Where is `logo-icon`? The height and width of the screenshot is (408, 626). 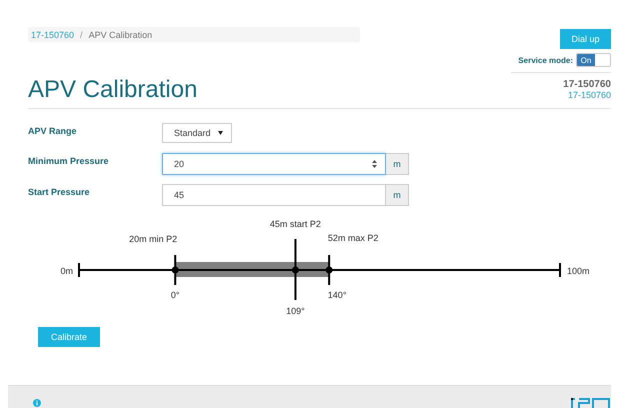 logo-icon is located at coordinates (591, 403).